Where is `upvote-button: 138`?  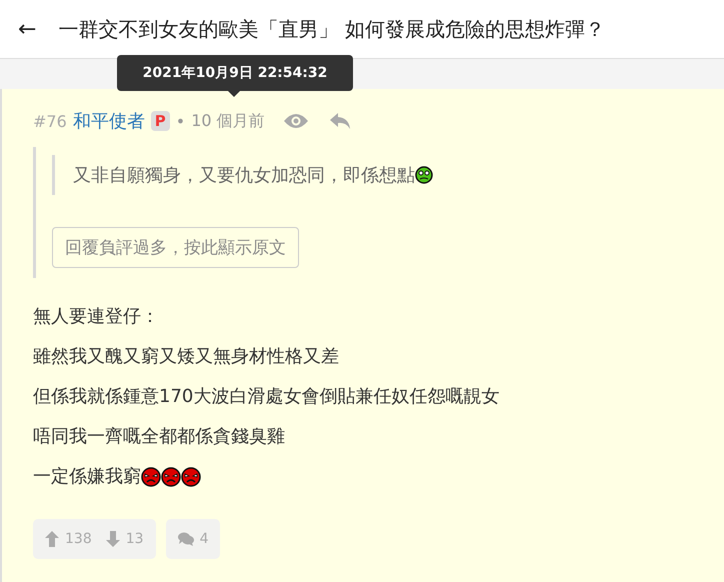 upvote-button: 138 is located at coordinates (68, 539).